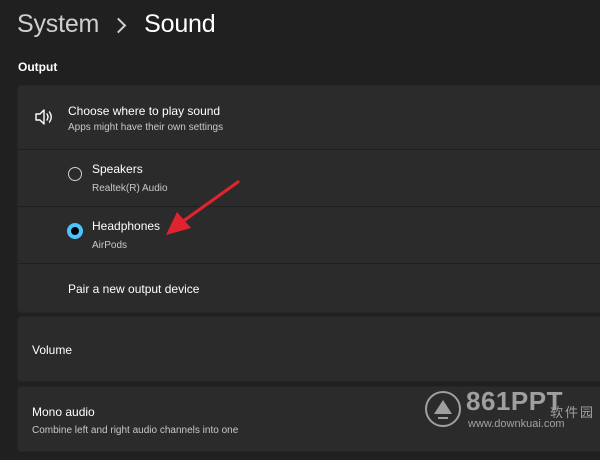 This screenshot has height=460, width=600. Describe the element at coordinates (180, 23) in the screenshot. I see `page-title: Sound` at that location.